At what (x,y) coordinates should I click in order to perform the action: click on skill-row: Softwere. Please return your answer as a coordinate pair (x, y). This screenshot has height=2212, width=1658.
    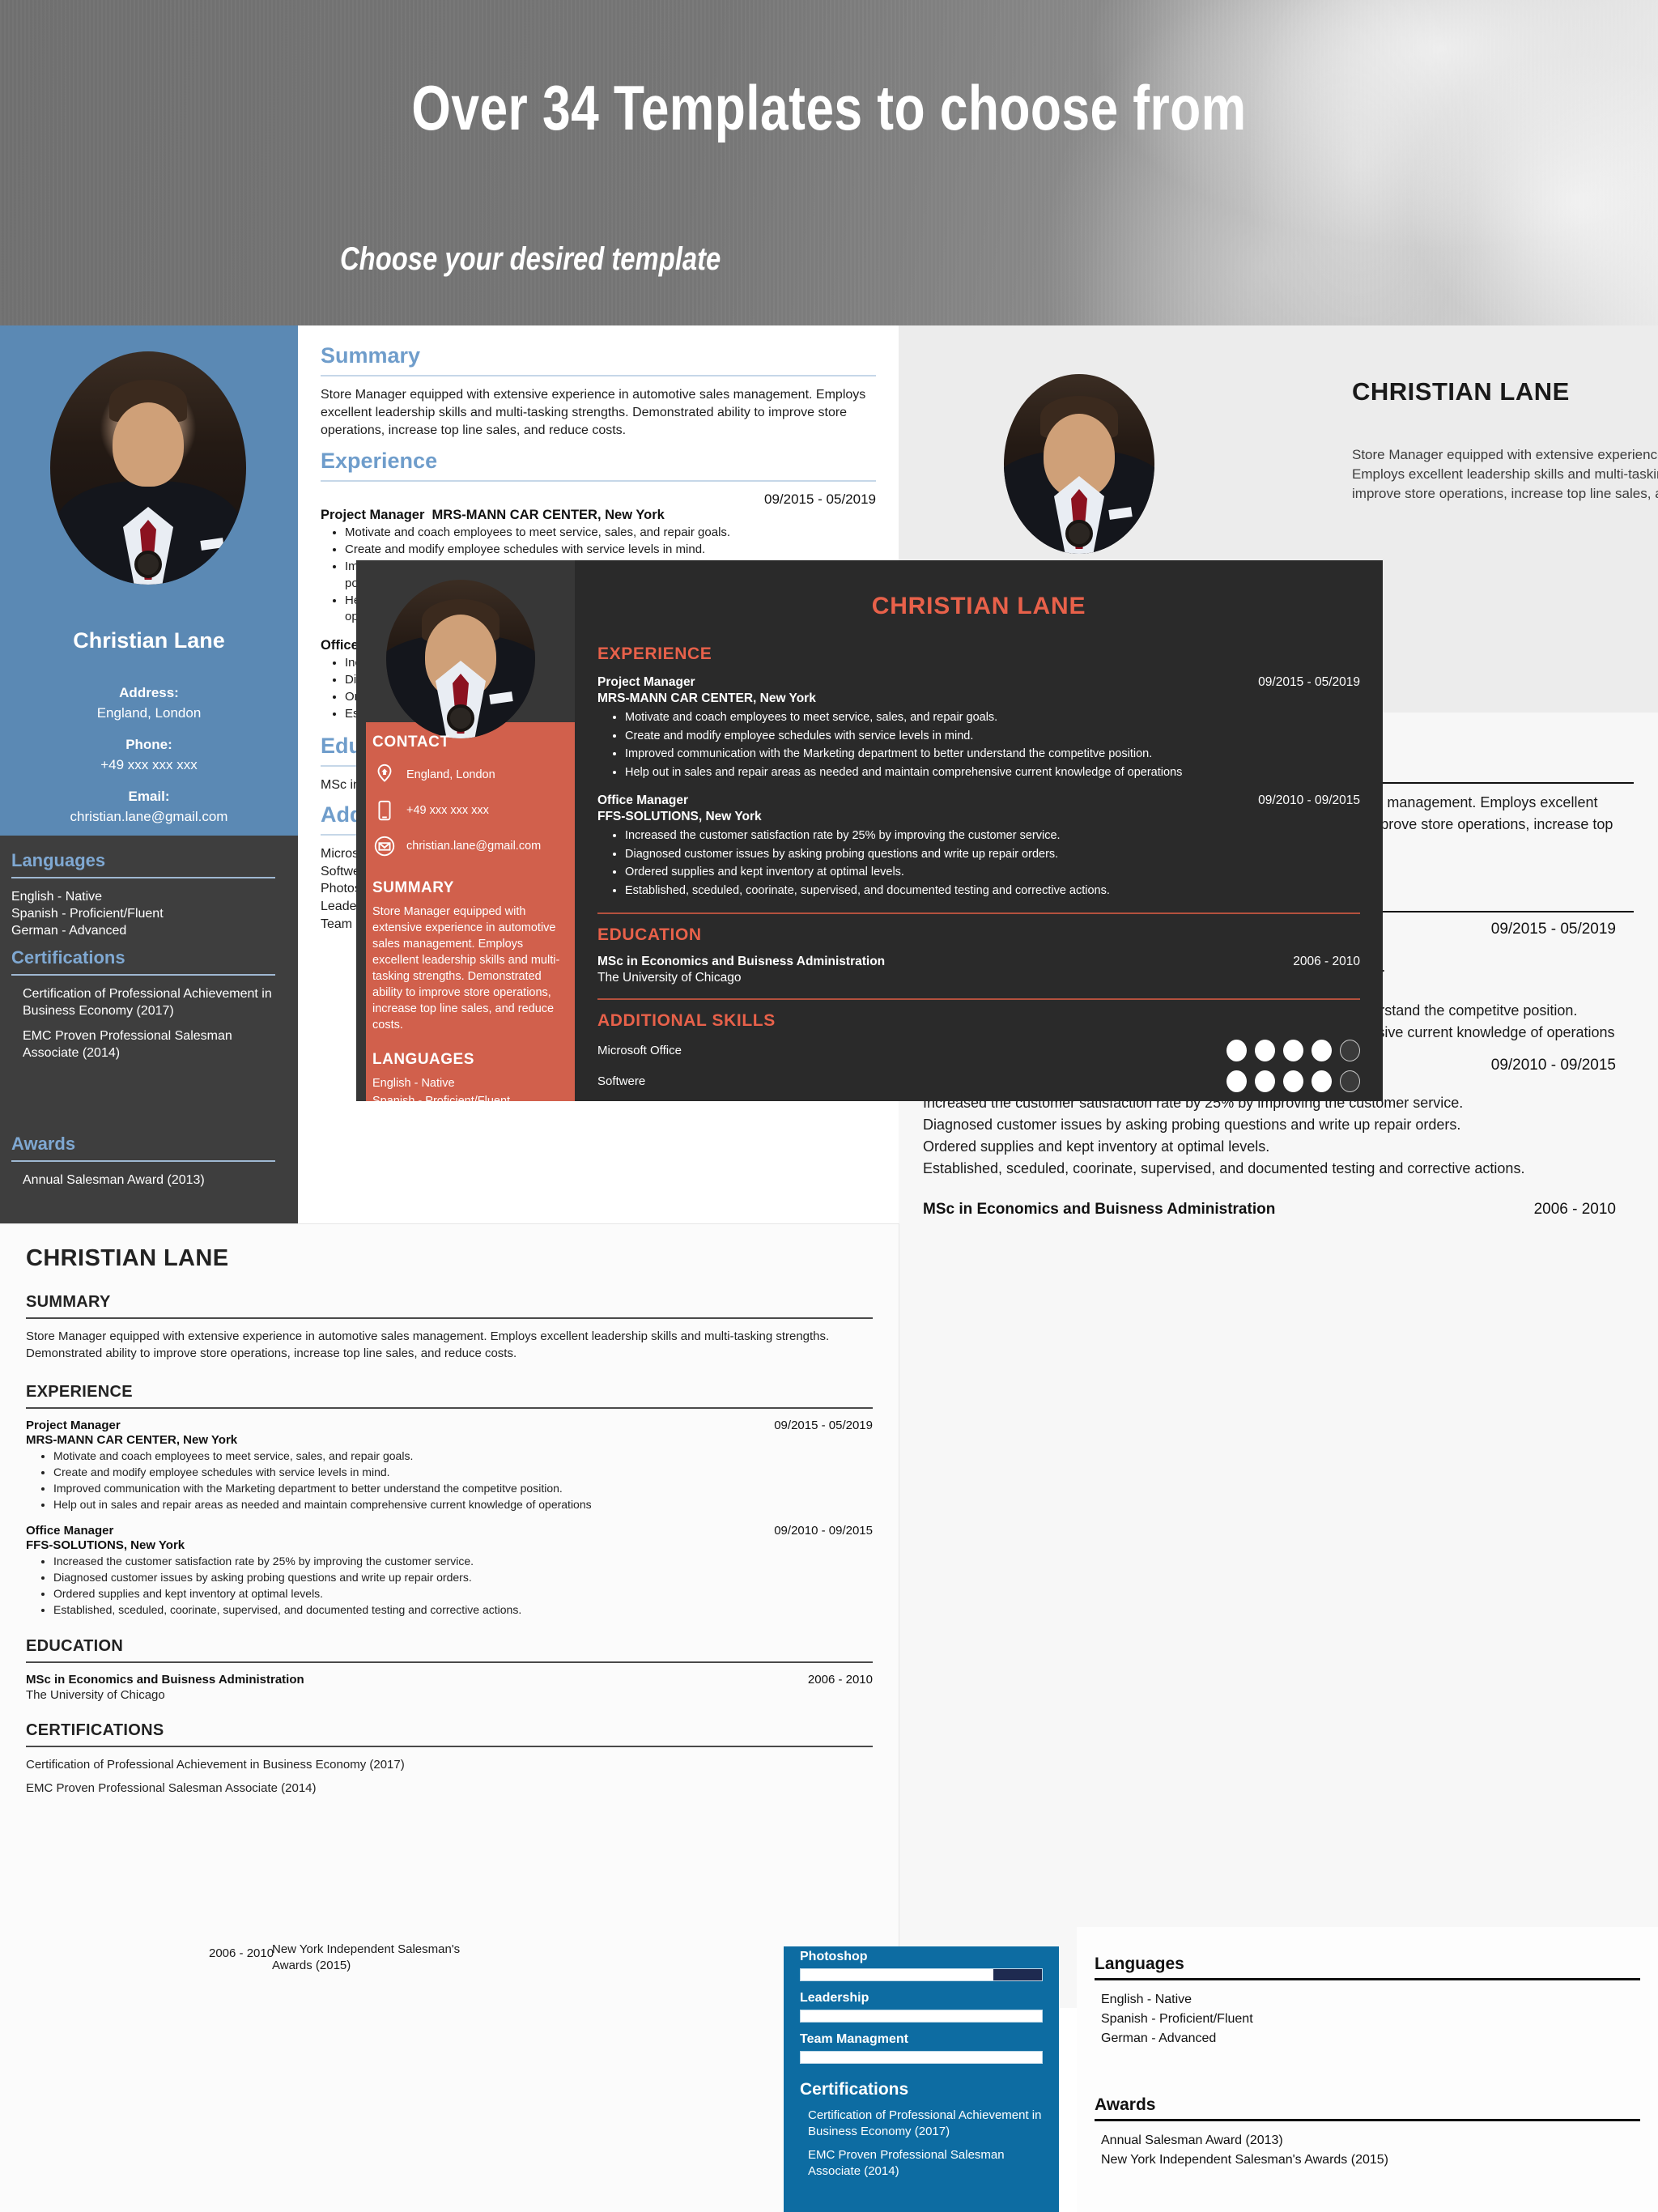
    Looking at the image, I should click on (978, 1081).